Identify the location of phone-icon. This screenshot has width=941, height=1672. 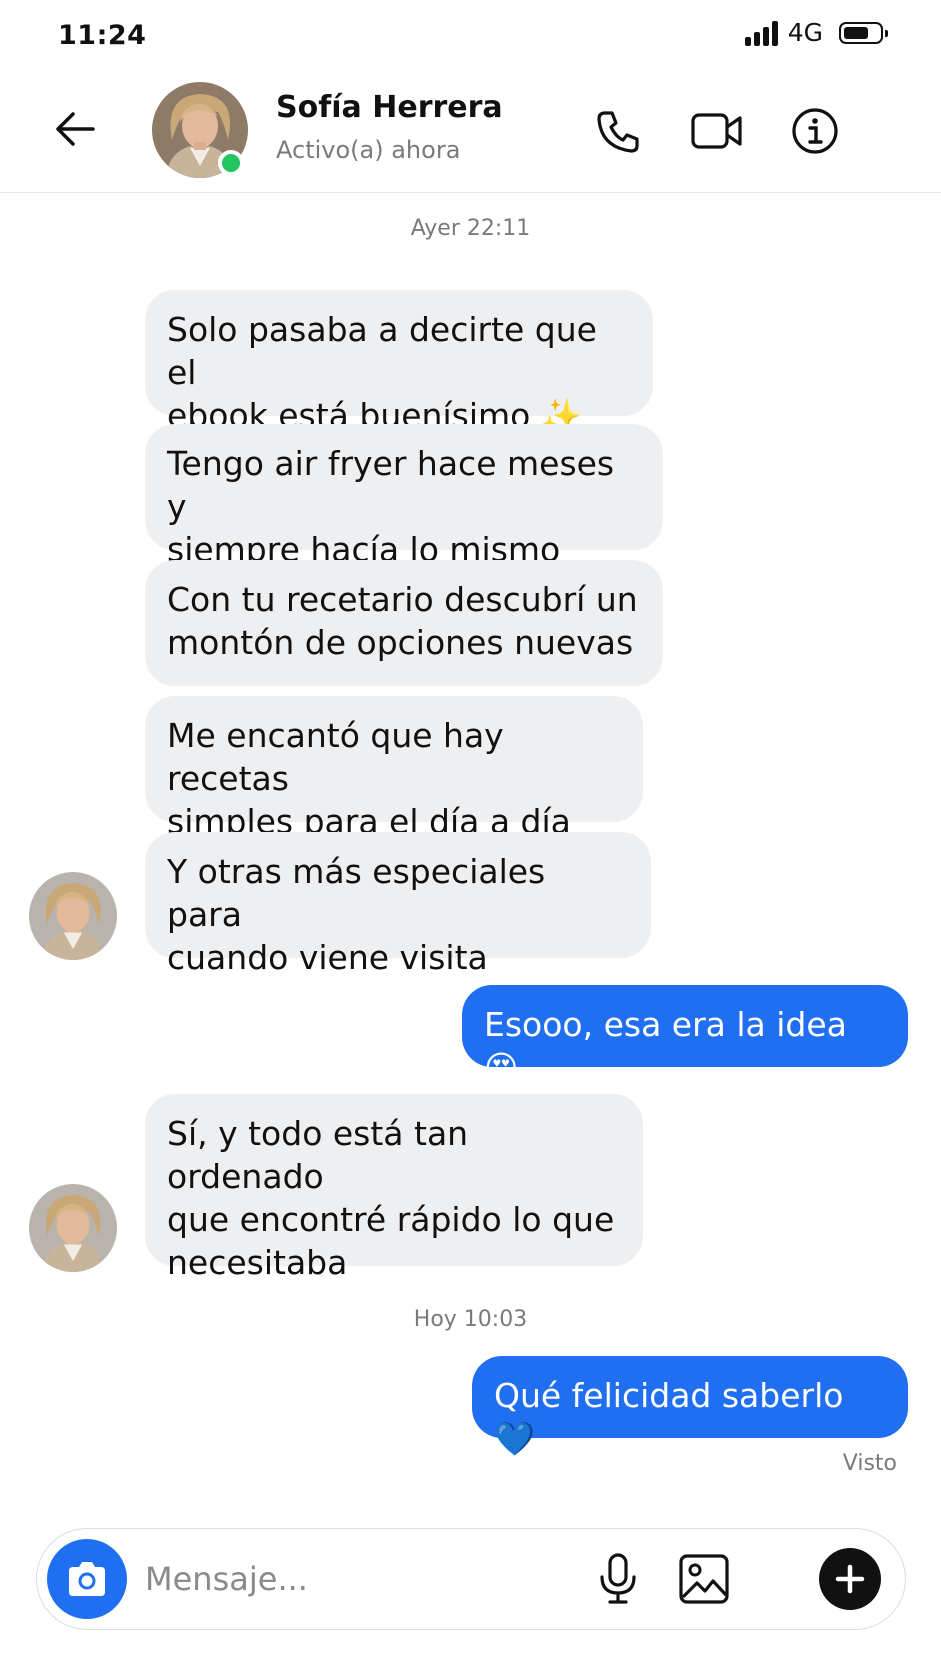
(618, 132).